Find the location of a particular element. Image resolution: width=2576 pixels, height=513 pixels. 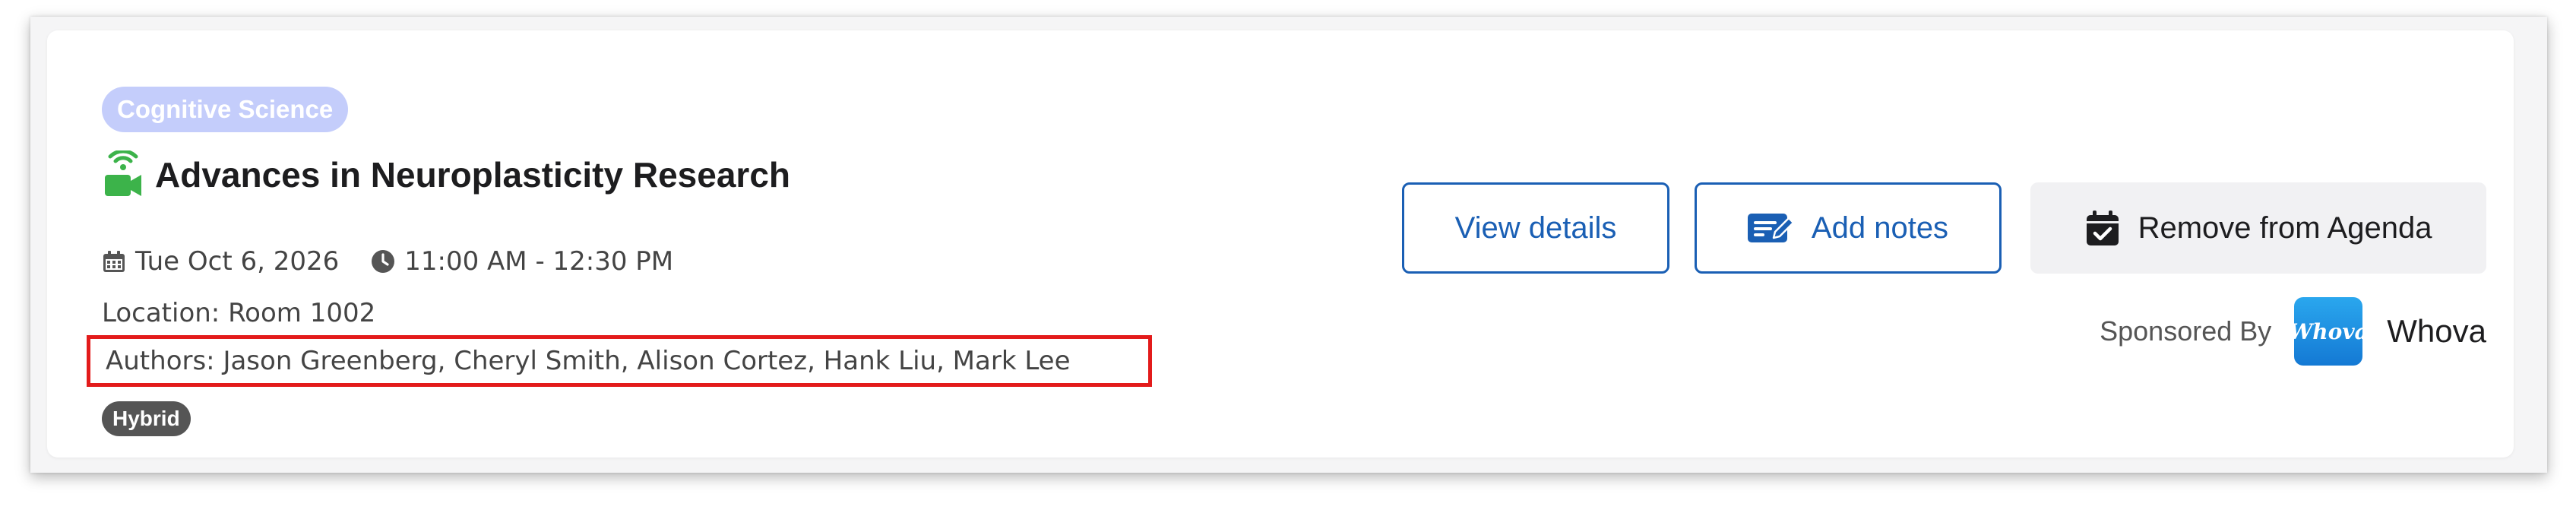

session-time: 11:00 AM - 12:30 PM is located at coordinates (539, 262).